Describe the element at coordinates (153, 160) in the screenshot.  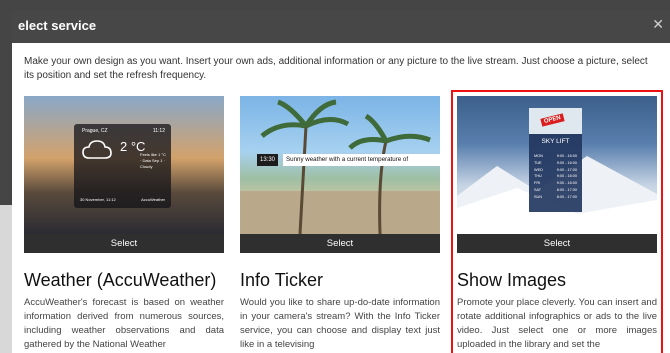
I see `weather-details: Feels like 1 °C · Data Sep 1 · Cloudy` at that location.